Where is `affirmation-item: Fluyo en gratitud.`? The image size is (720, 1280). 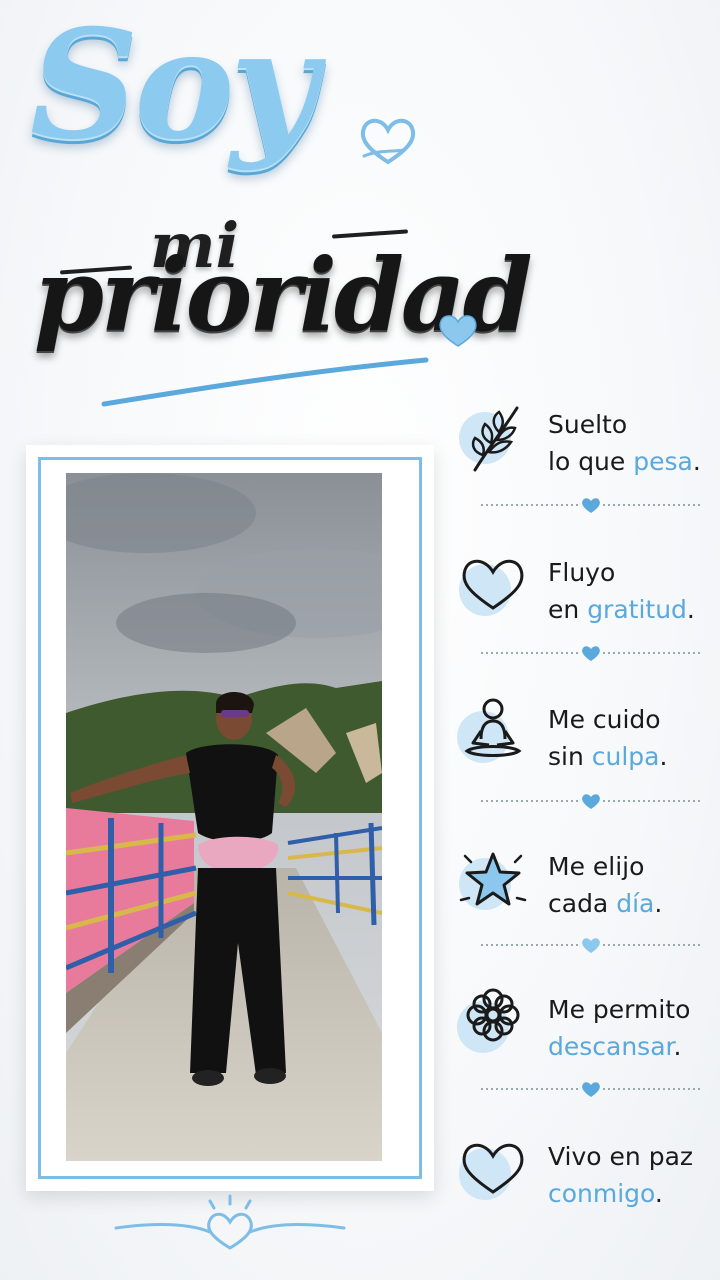 affirmation-item: Fluyo en gratitud. is located at coordinates (585, 593).